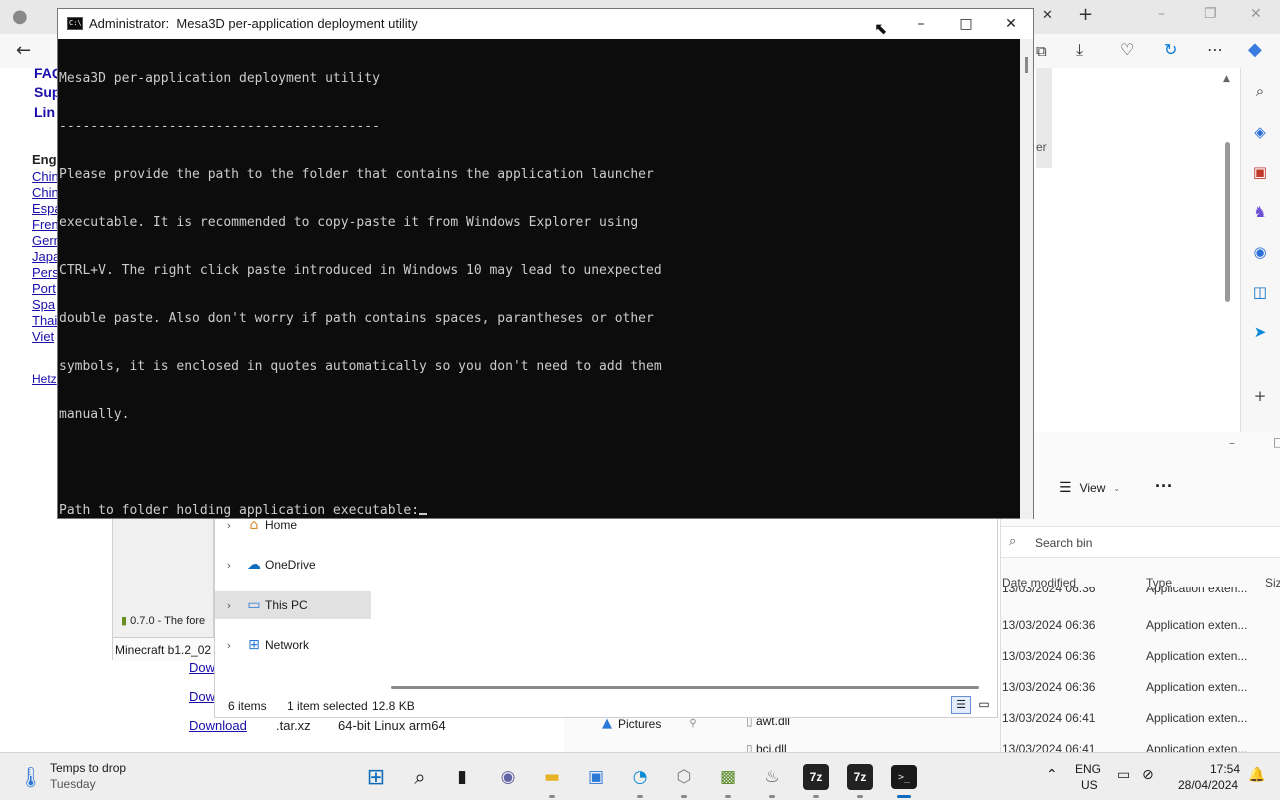 The width and height of the screenshot is (1280, 800). I want to click on java-icon: ♨, so click(772, 779).